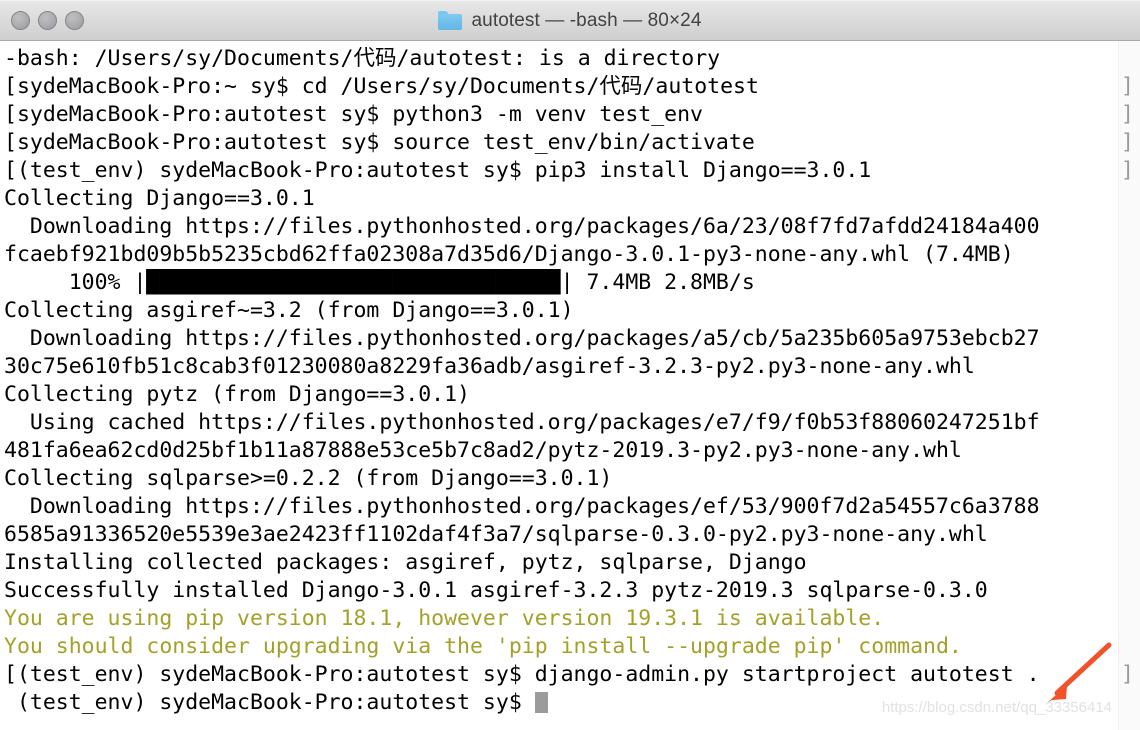 The width and height of the screenshot is (1140, 730). What do you see at coordinates (996, 707) in the screenshot?
I see `watermark-text: https://blog.csdn.net/qq_33356414` at bounding box center [996, 707].